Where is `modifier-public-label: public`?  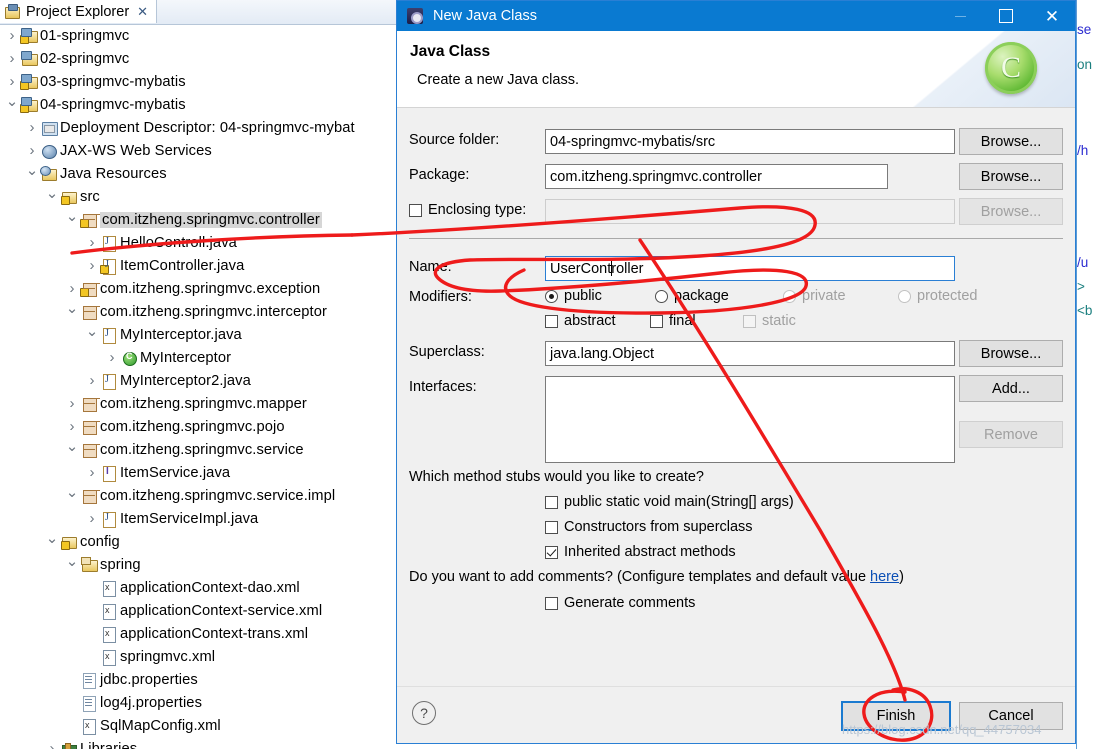 modifier-public-label: public is located at coordinates (583, 296).